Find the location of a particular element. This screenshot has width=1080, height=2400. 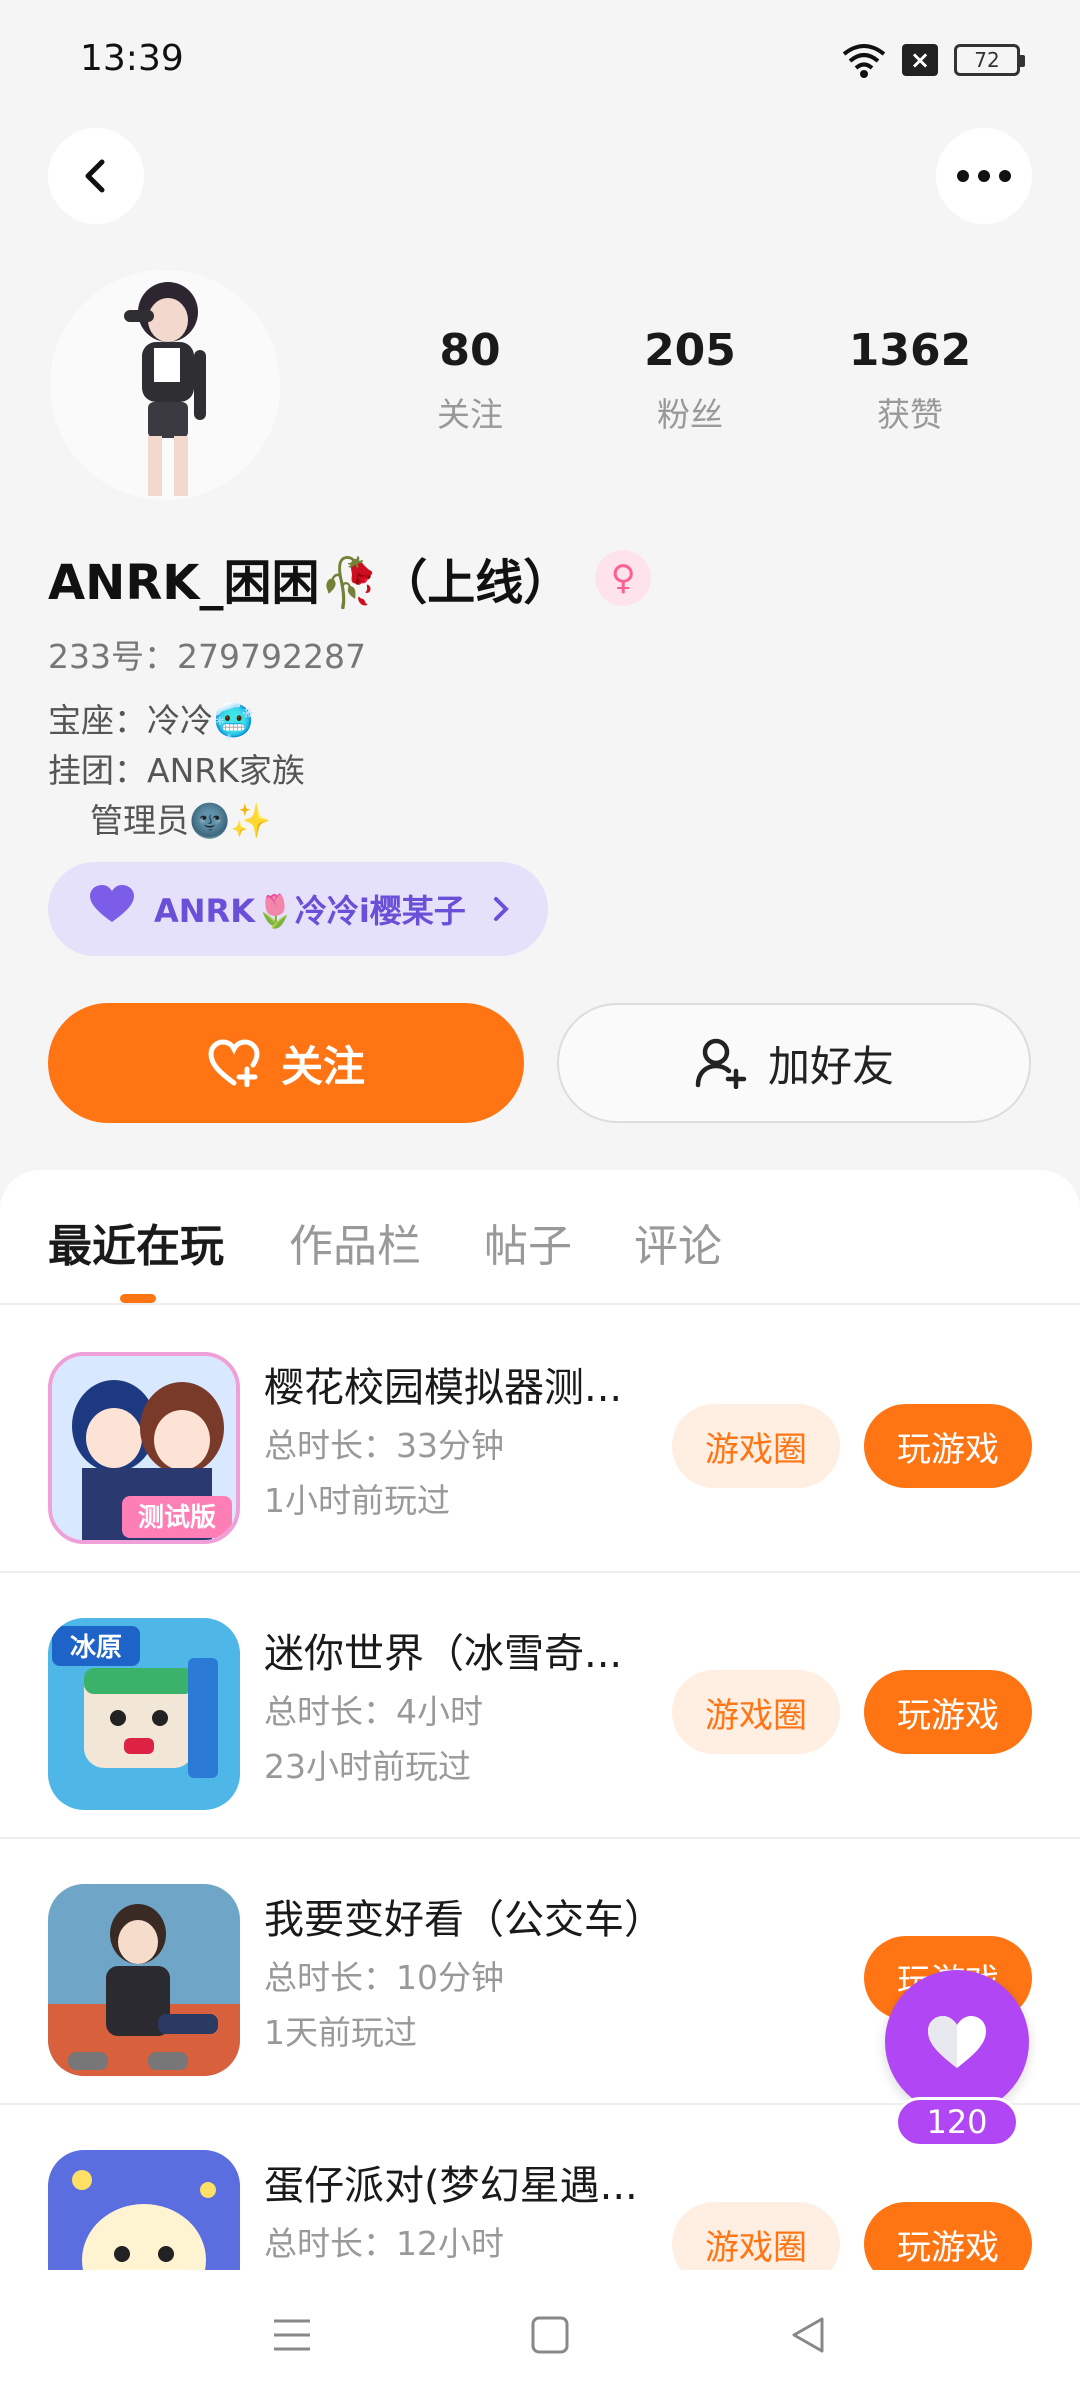

add-friend-label: 加好友 is located at coordinates (830, 1066).